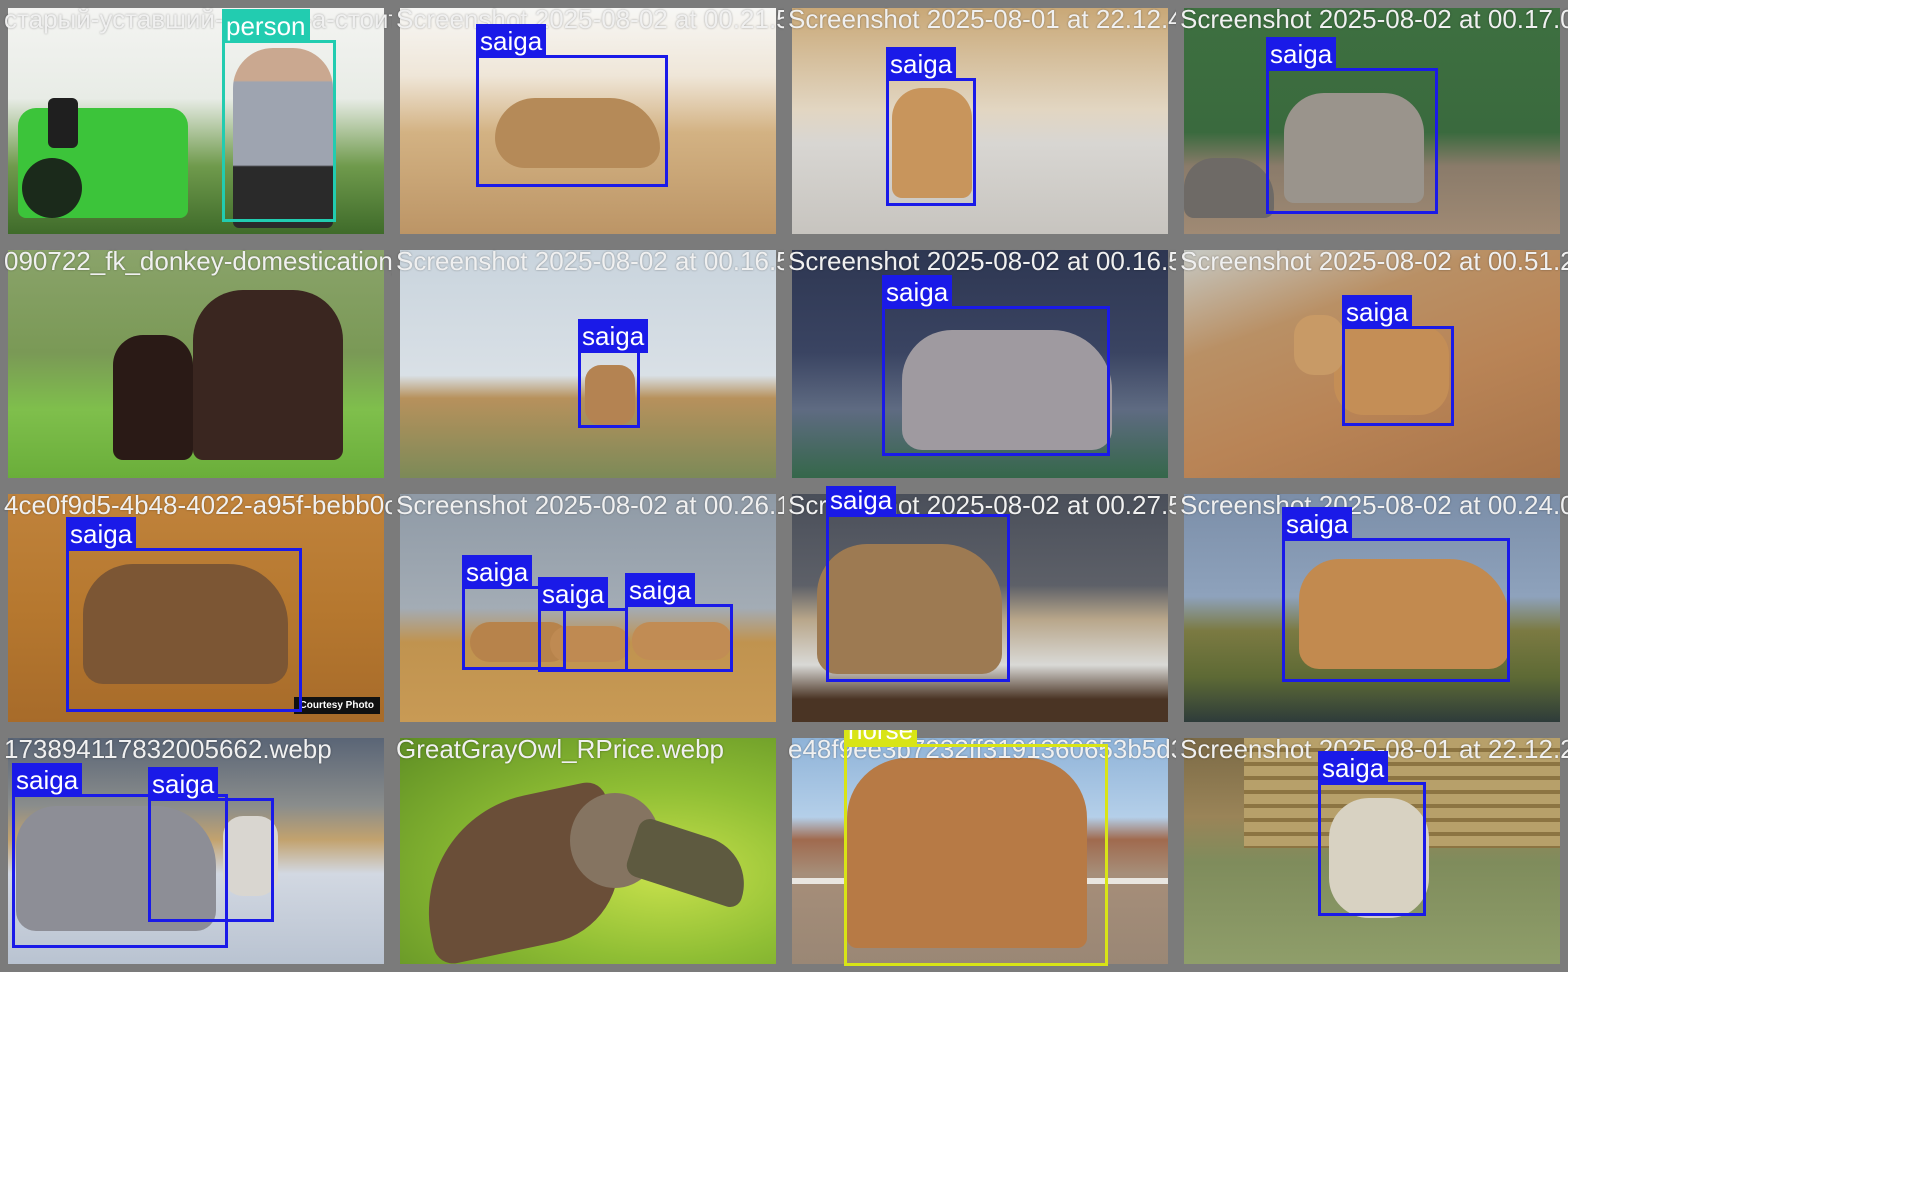  I want to click on tile-12: saiga Screenshot 2025-08-02 at 00.24.0, so click(1372, 608).